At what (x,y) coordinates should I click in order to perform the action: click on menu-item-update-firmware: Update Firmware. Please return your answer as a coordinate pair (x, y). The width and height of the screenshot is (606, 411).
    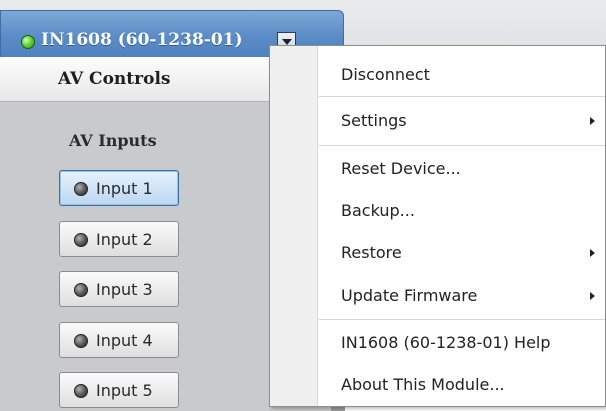
    Looking at the image, I should click on (462, 296).